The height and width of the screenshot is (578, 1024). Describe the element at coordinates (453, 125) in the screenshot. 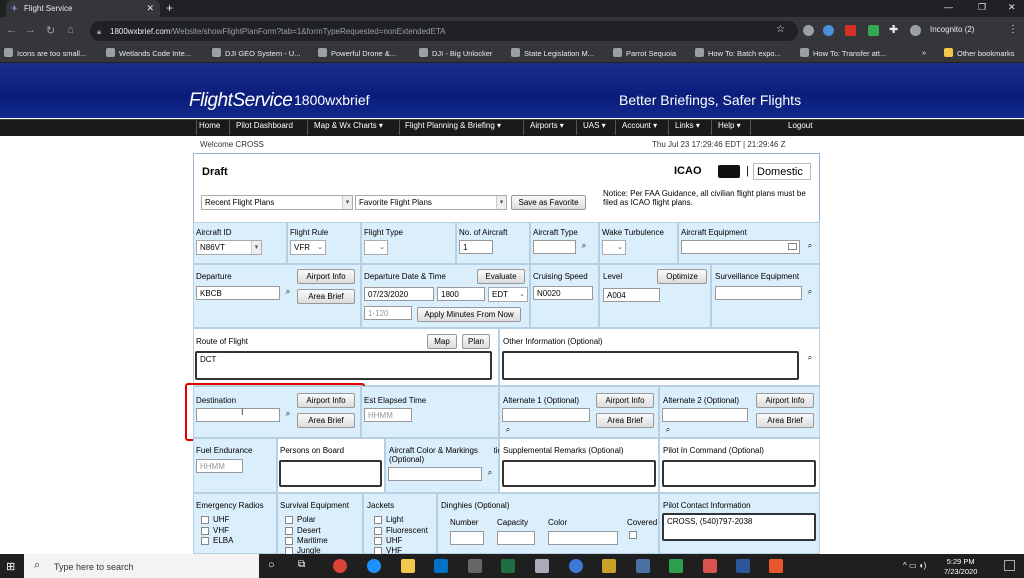

I see `nav-flight-planning: Flight Planning & Briefing ▾` at that location.